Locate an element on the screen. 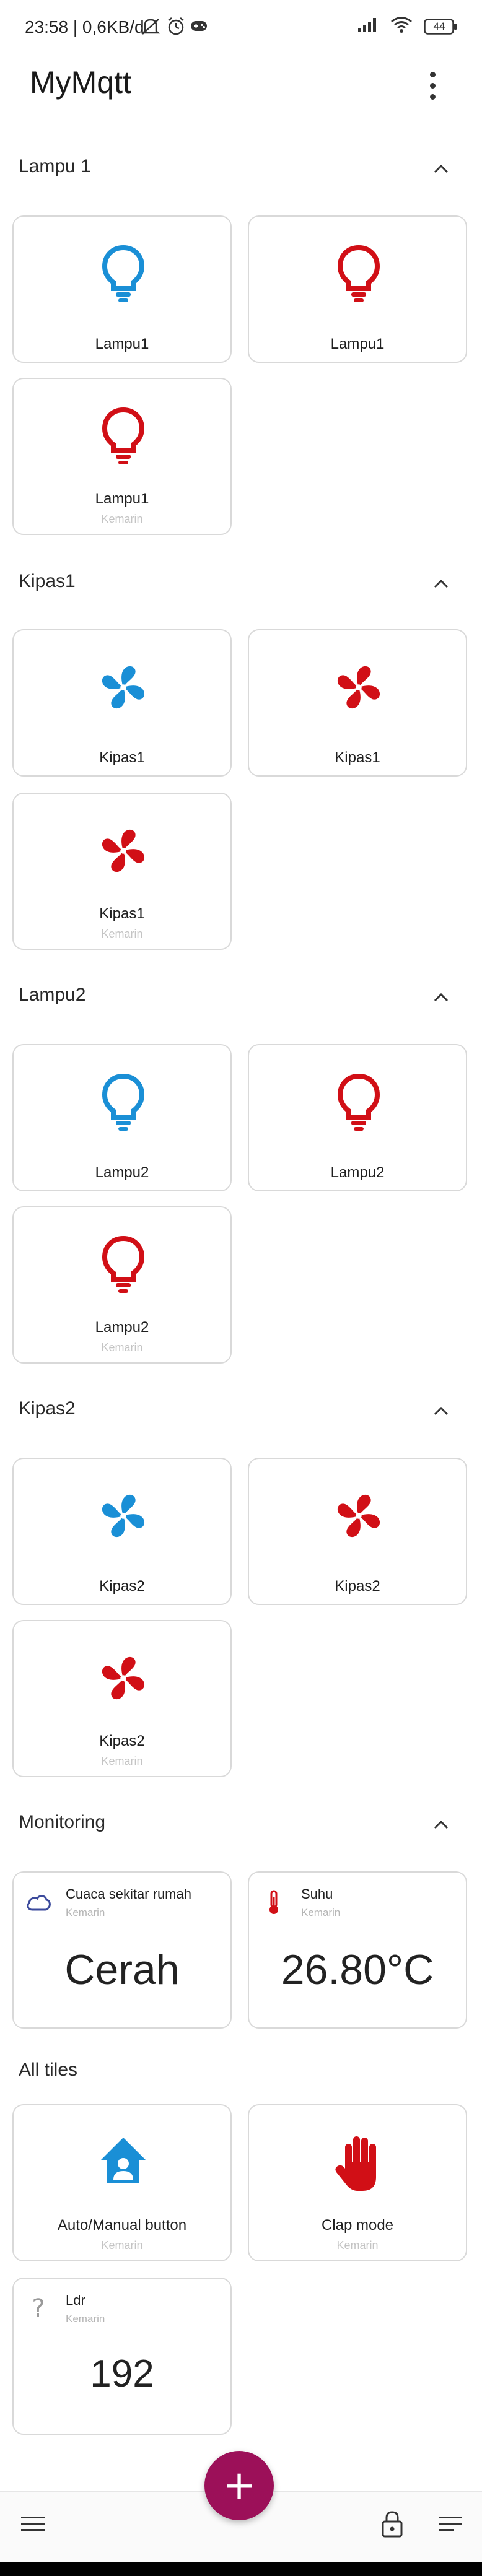  section-title: Lampu2 is located at coordinates (53, 995).